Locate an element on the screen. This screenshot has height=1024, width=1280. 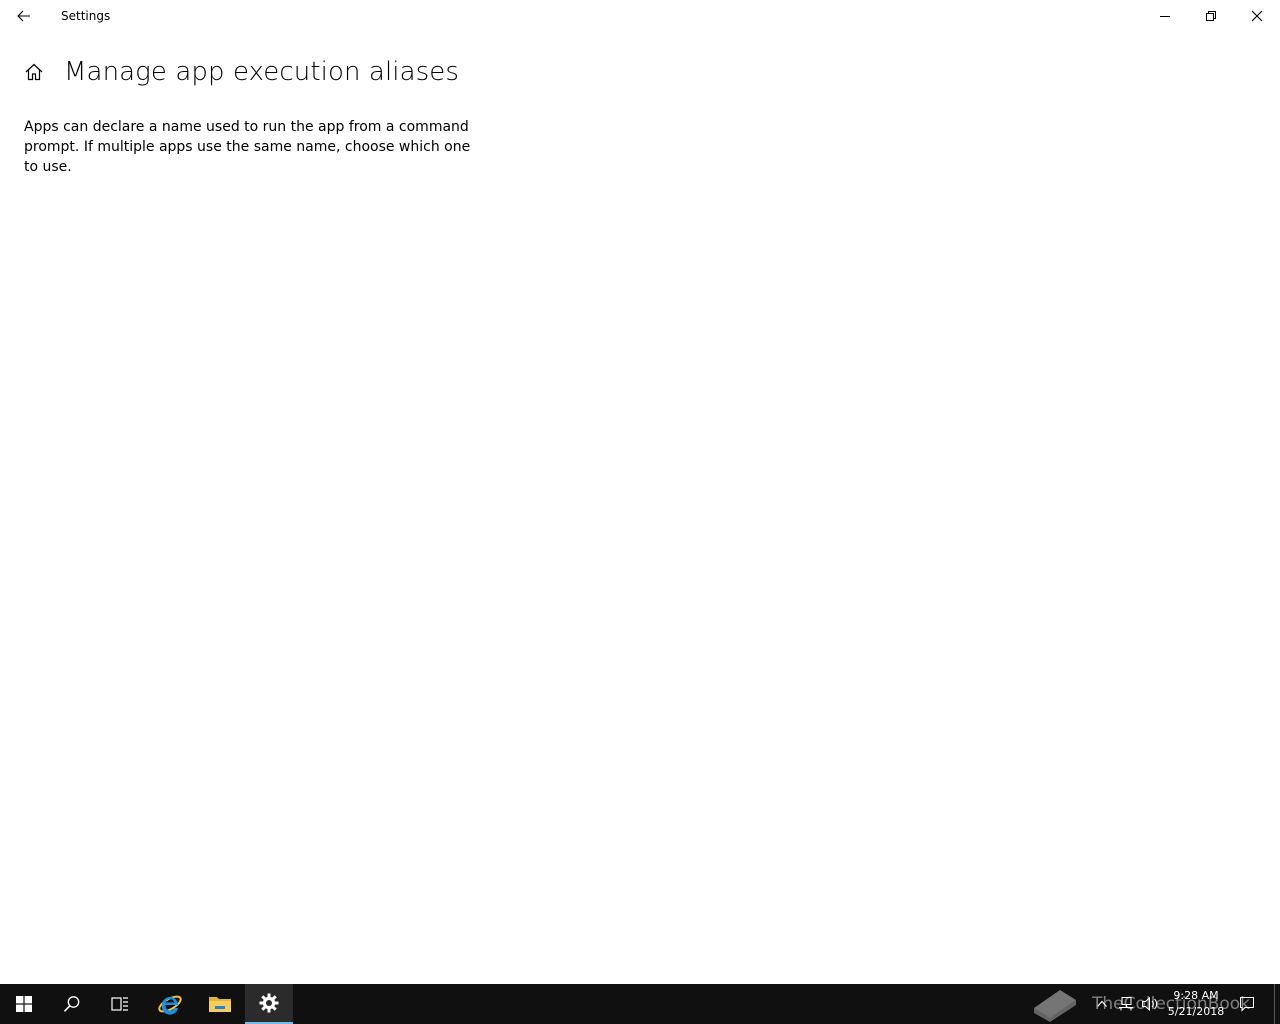
file-explorer-icon is located at coordinates (220, 1004).